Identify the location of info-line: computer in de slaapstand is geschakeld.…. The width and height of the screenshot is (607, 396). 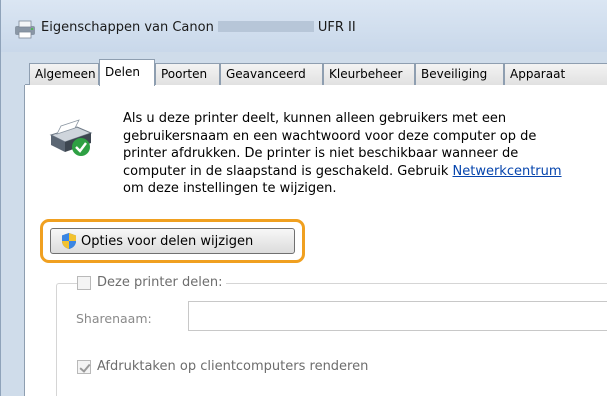
(365, 172).